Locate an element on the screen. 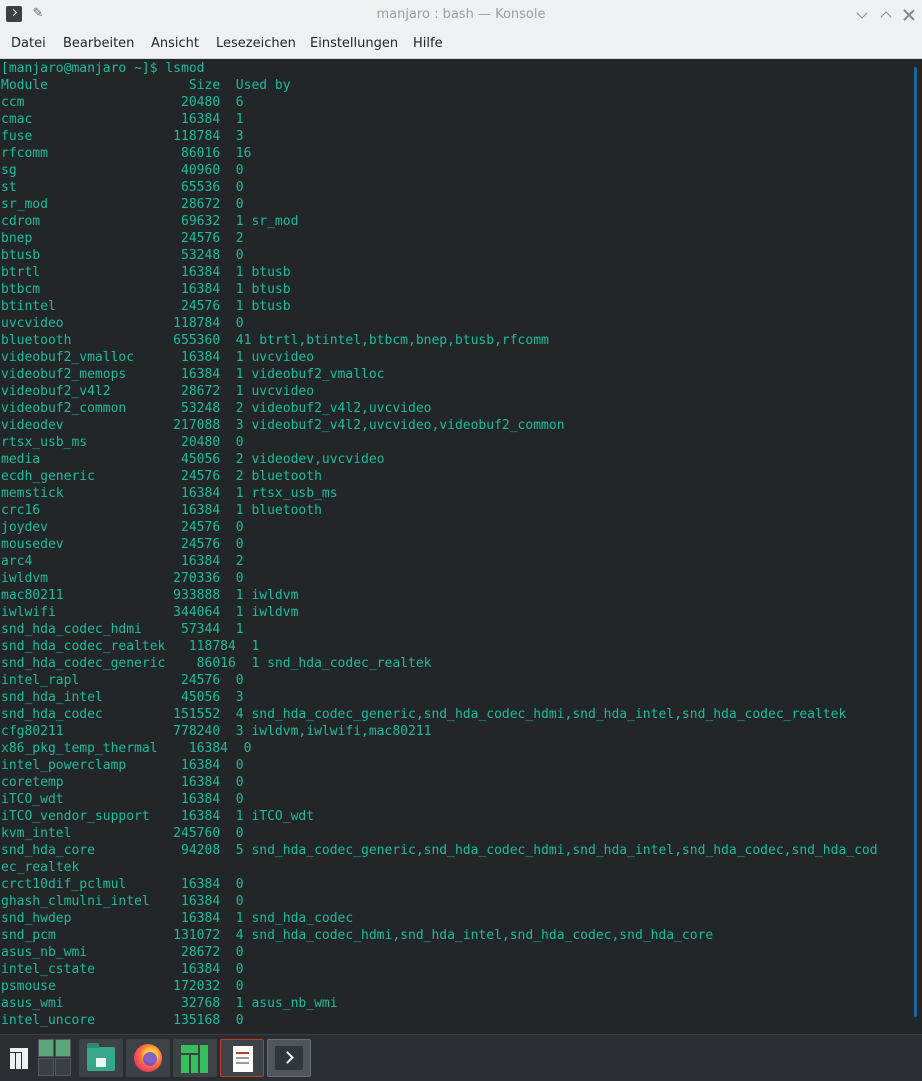  window-title: manjaro : bash — Konsole is located at coordinates (461, 14).